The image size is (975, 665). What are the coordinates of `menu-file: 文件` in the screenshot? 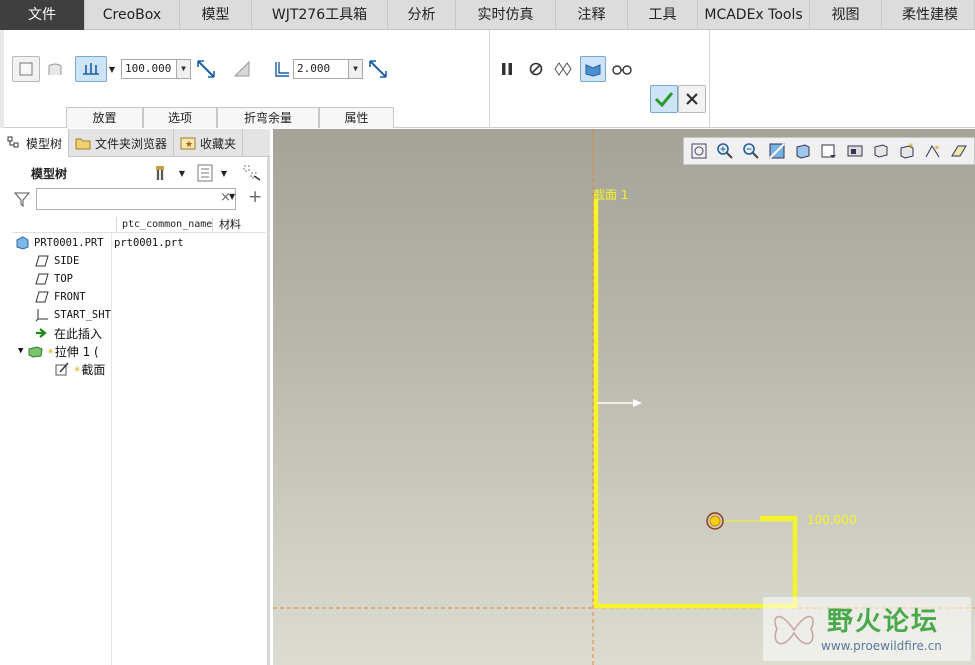 It's located at (42, 15).